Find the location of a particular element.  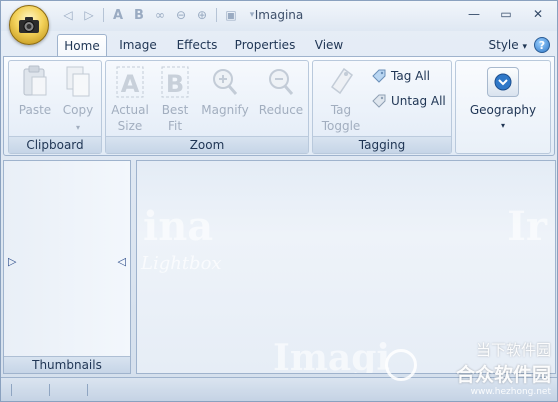

group-geography: Geography ▾ is located at coordinates (503, 107).